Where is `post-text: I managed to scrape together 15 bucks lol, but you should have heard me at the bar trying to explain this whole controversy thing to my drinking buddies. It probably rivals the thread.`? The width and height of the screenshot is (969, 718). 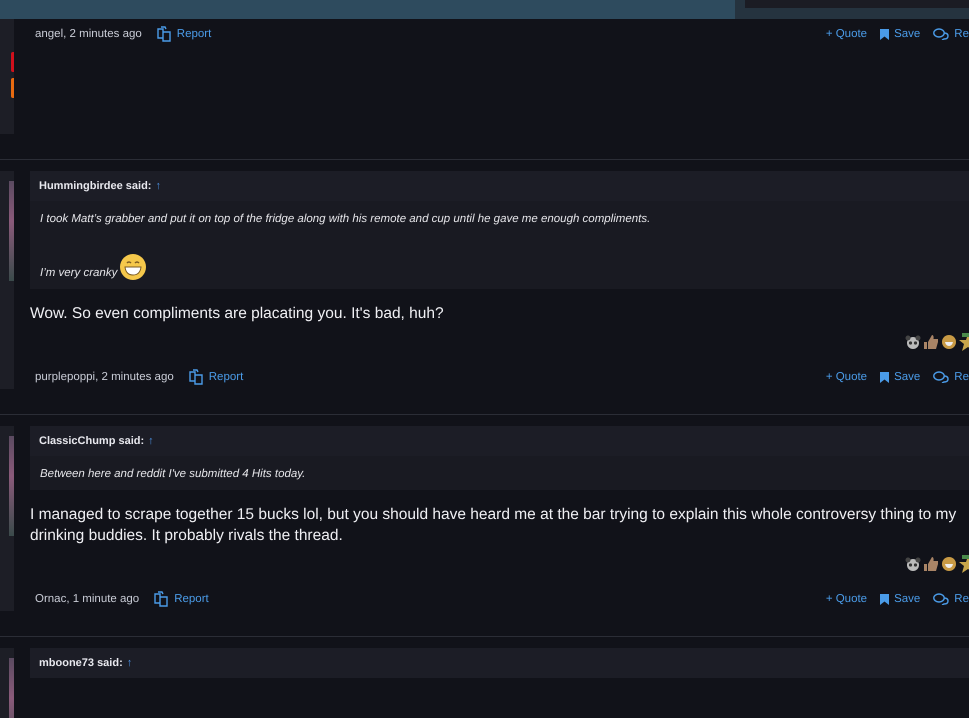 post-text: I managed to scrape together 15 bucks lol, but you should have heard me at the bar trying to explain this whole controversy thing to my drinking buddies. It probably rivals the thread. is located at coordinates (494, 525).